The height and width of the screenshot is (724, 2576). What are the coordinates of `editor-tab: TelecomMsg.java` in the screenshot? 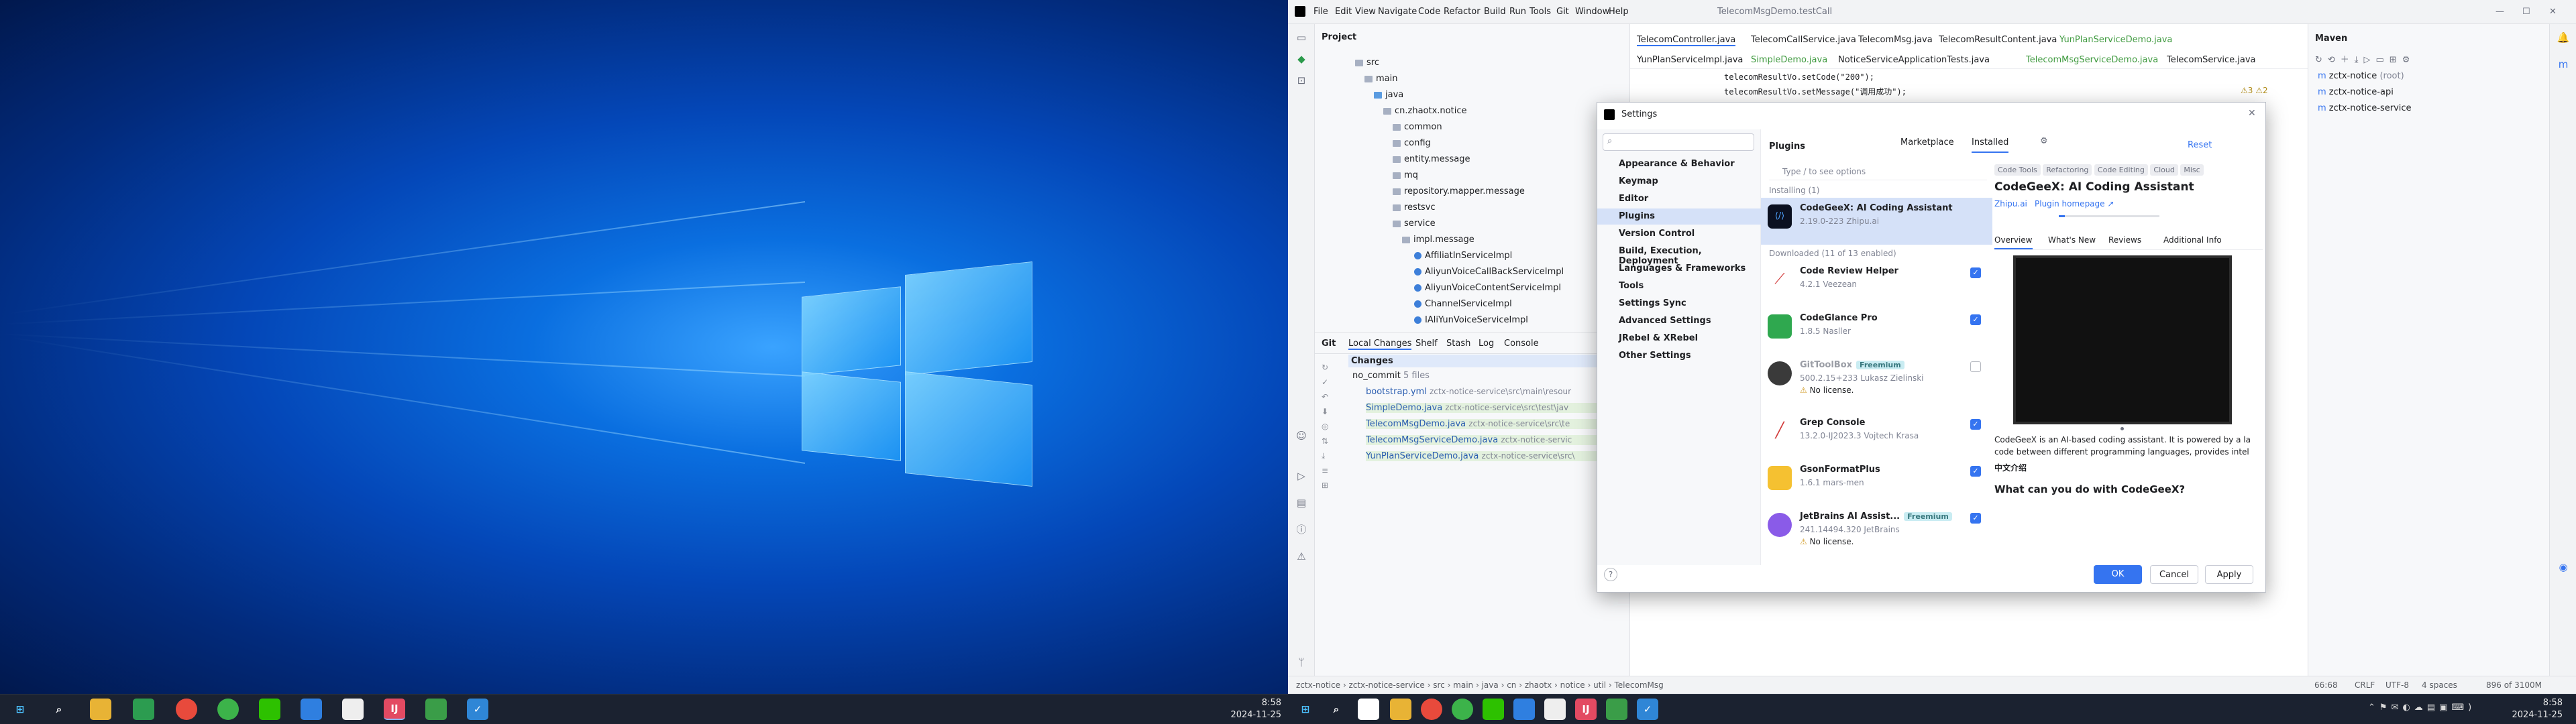 It's located at (1895, 40).